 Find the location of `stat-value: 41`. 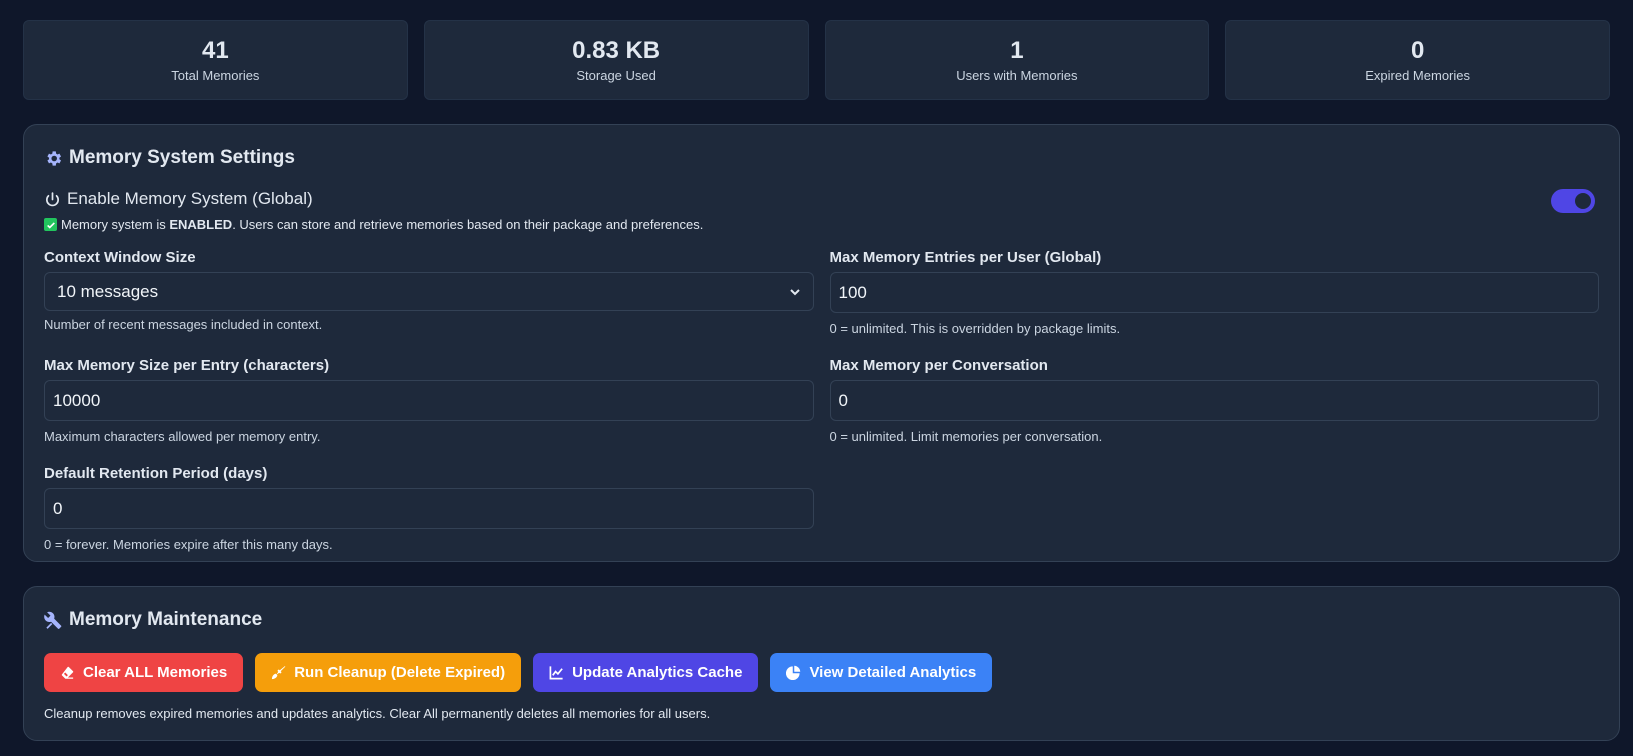

stat-value: 41 is located at coordinates (215, 50).